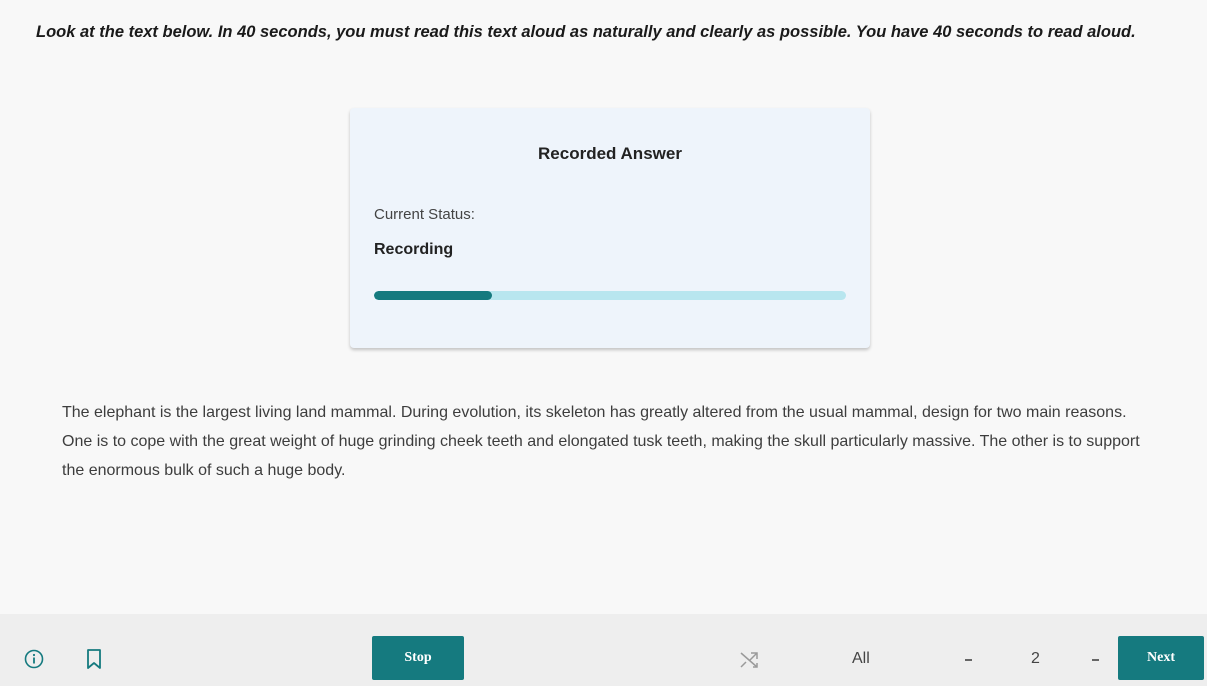  What do you see at coordinates (1161, 658) in the screenshot?
I see `next-button: Next` at bounding box center [1161, 658].